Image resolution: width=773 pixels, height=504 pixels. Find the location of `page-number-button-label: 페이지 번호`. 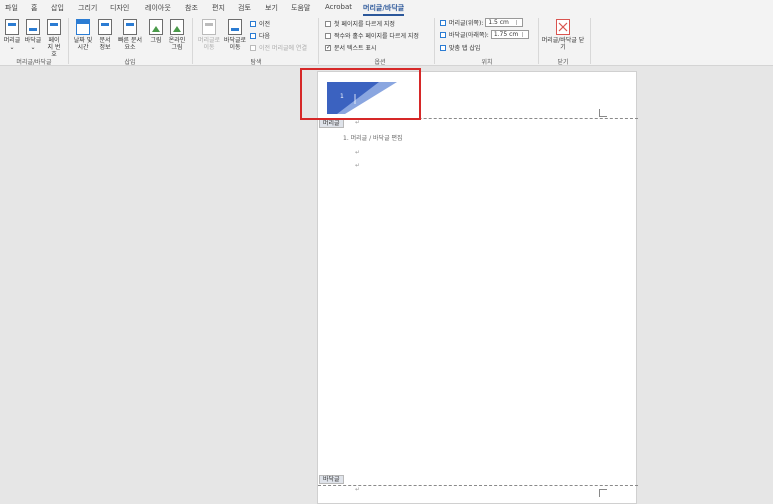

page-number-button-label: 페이지 번호 is located at coordinates (54, 47).